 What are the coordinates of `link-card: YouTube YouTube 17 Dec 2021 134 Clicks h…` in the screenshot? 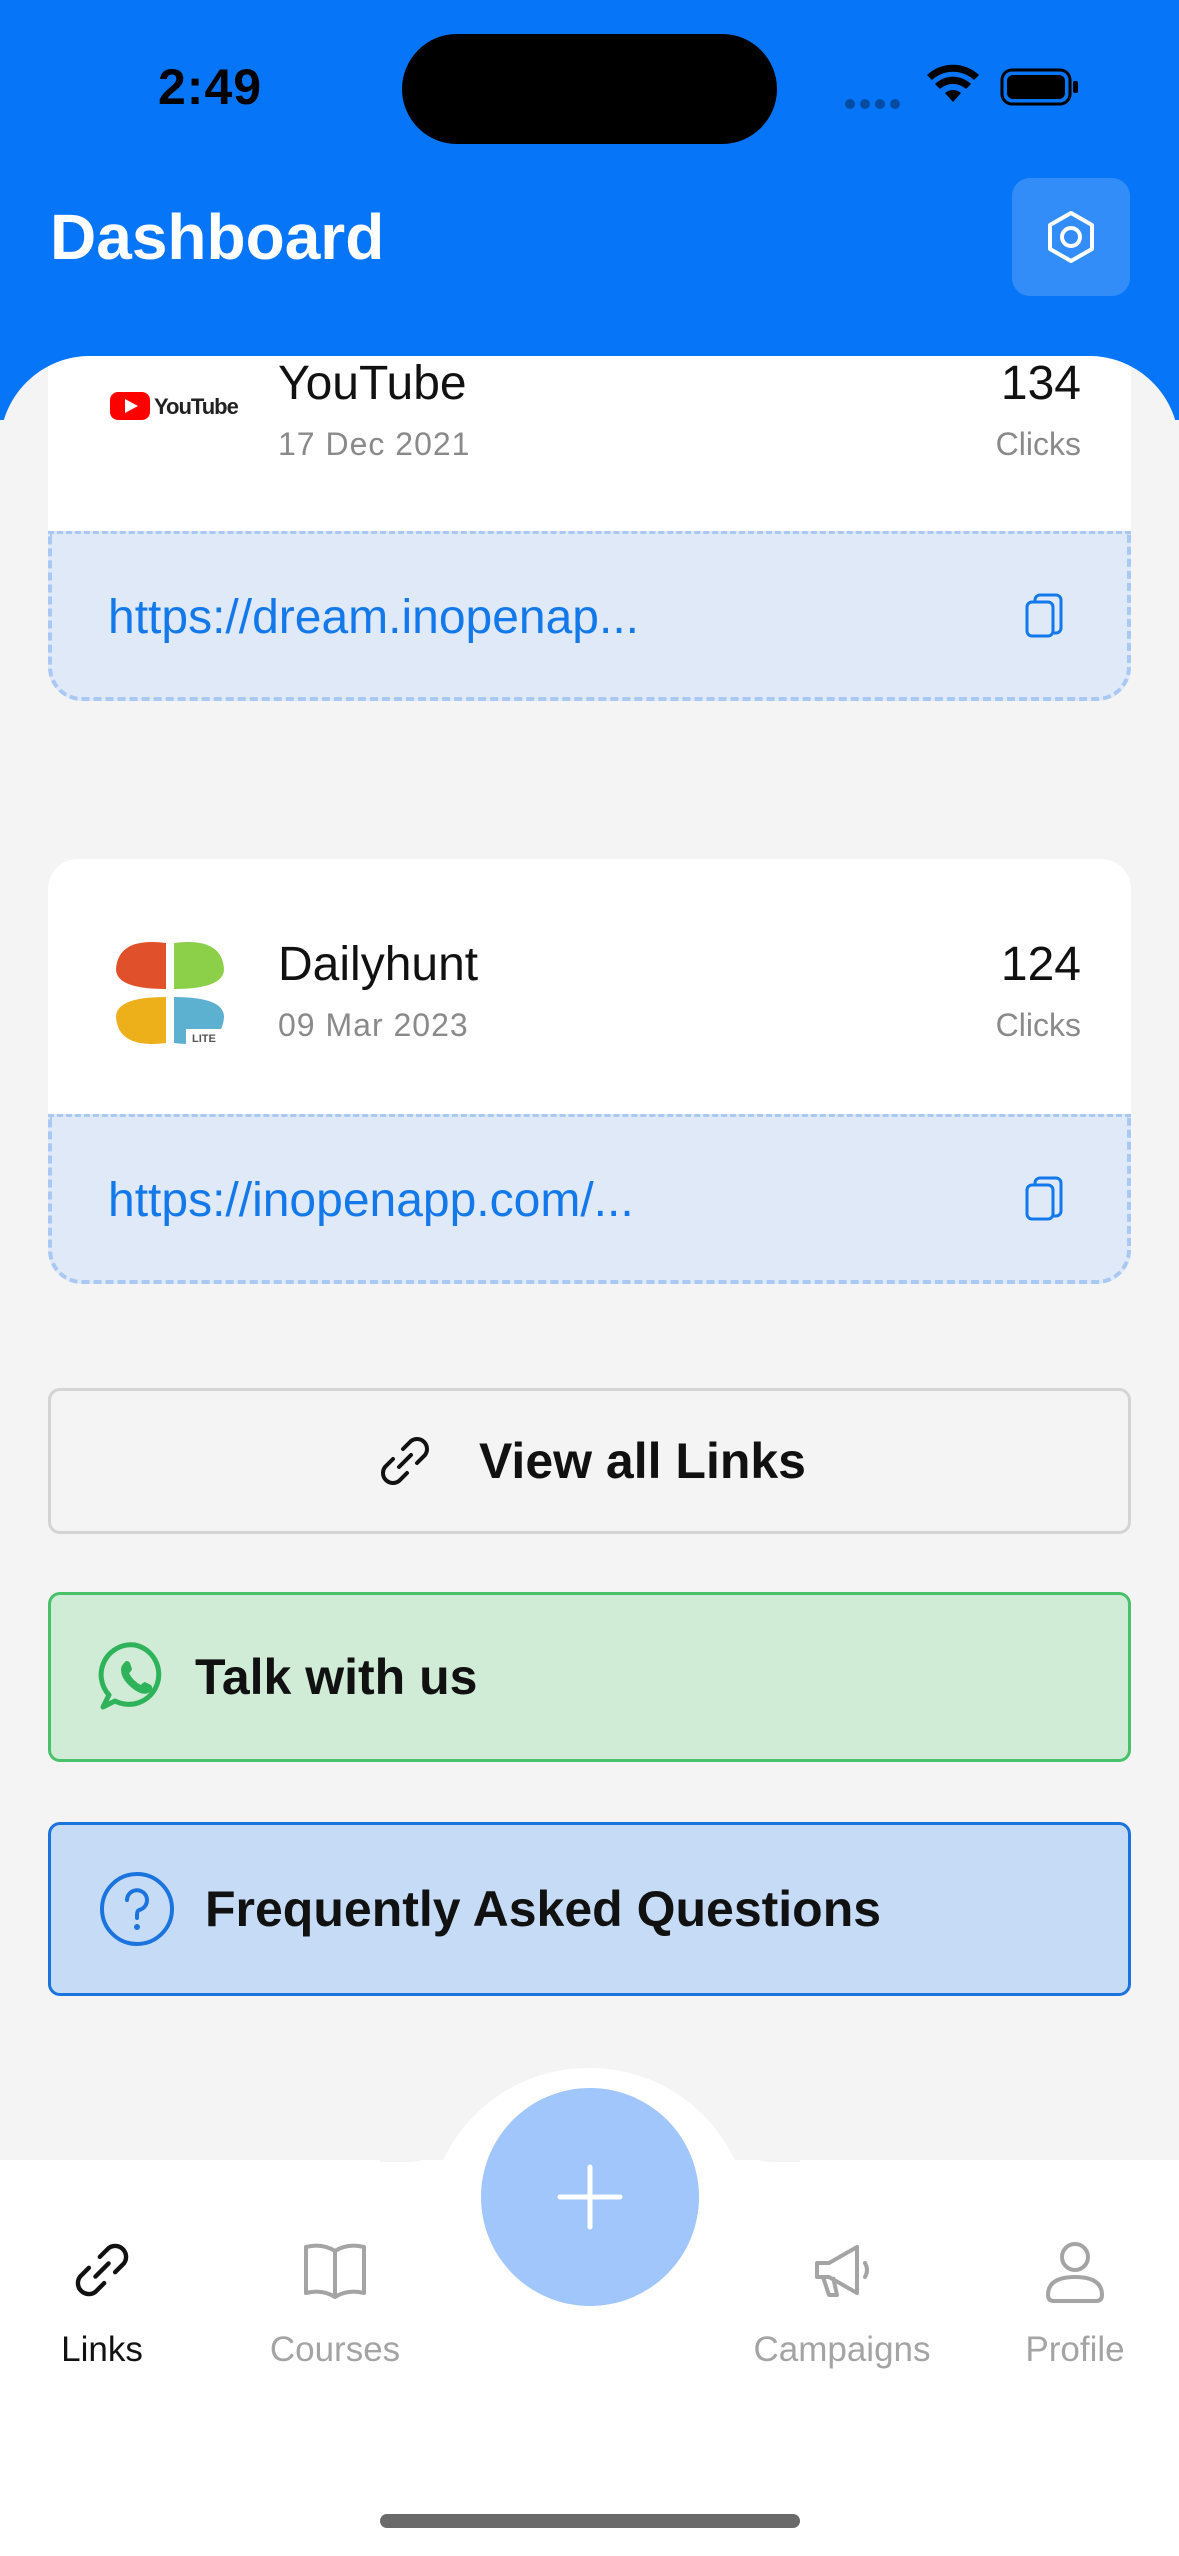 It's located at (589, 528).